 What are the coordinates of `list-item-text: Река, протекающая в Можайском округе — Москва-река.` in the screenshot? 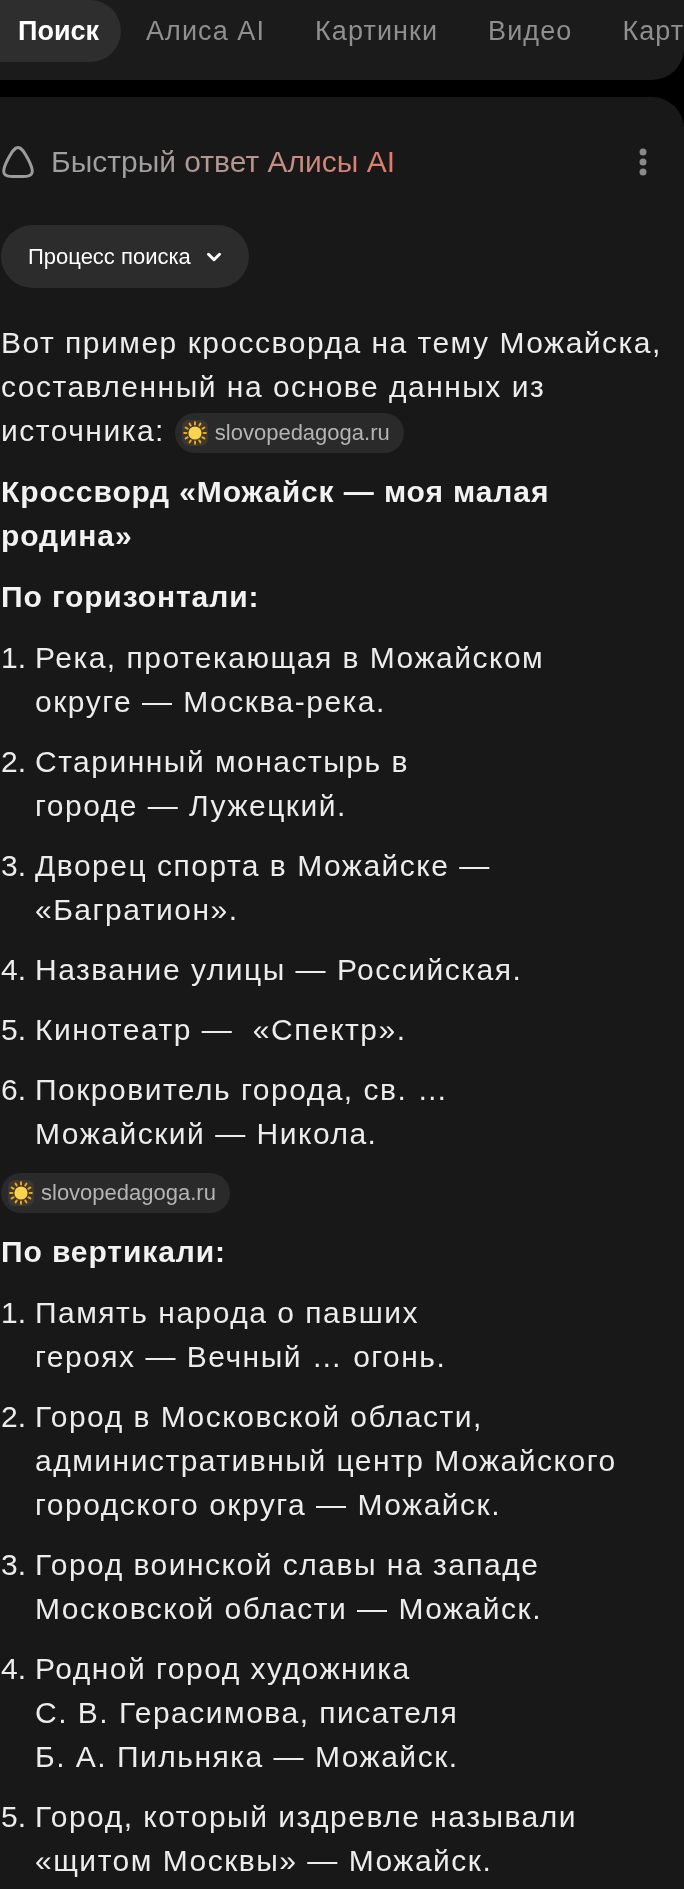 It's located at (290, 680).